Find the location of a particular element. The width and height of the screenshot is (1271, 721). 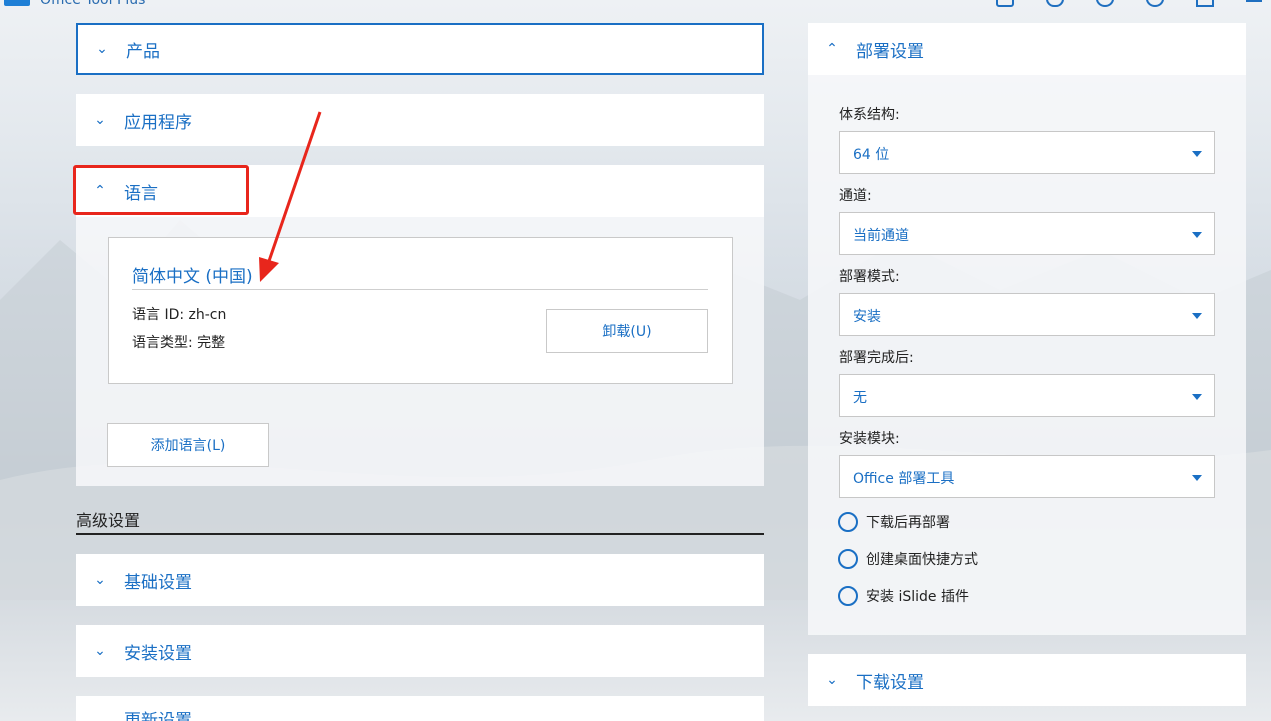

app-logo-icon is located at coordinates (17, 3).